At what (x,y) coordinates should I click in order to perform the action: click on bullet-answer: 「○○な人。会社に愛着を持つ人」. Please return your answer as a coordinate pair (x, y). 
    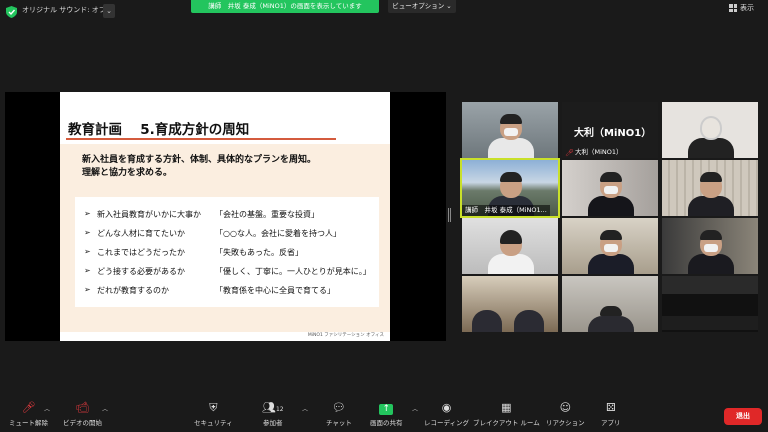
    Looking at the image, I should click on (278, 233).